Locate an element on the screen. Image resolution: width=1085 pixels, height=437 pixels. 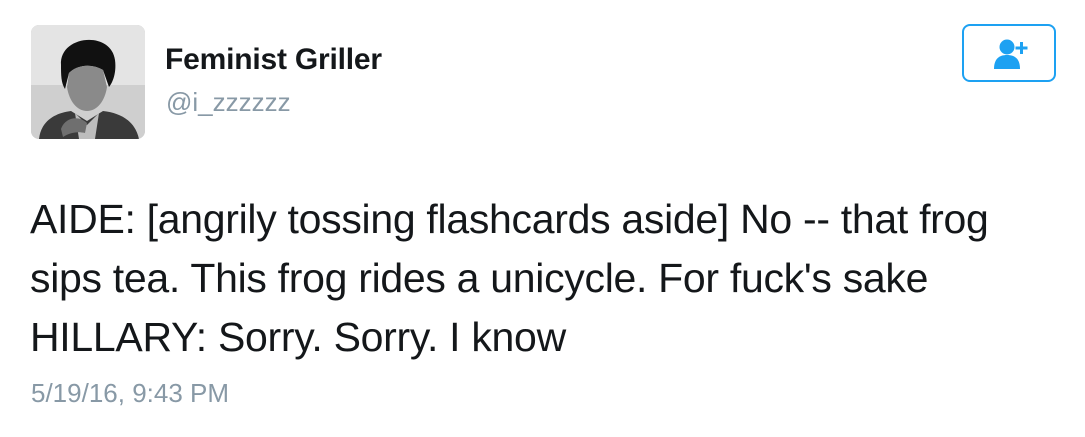
follow-add-user-icon is located at coordinates (1011, 54).